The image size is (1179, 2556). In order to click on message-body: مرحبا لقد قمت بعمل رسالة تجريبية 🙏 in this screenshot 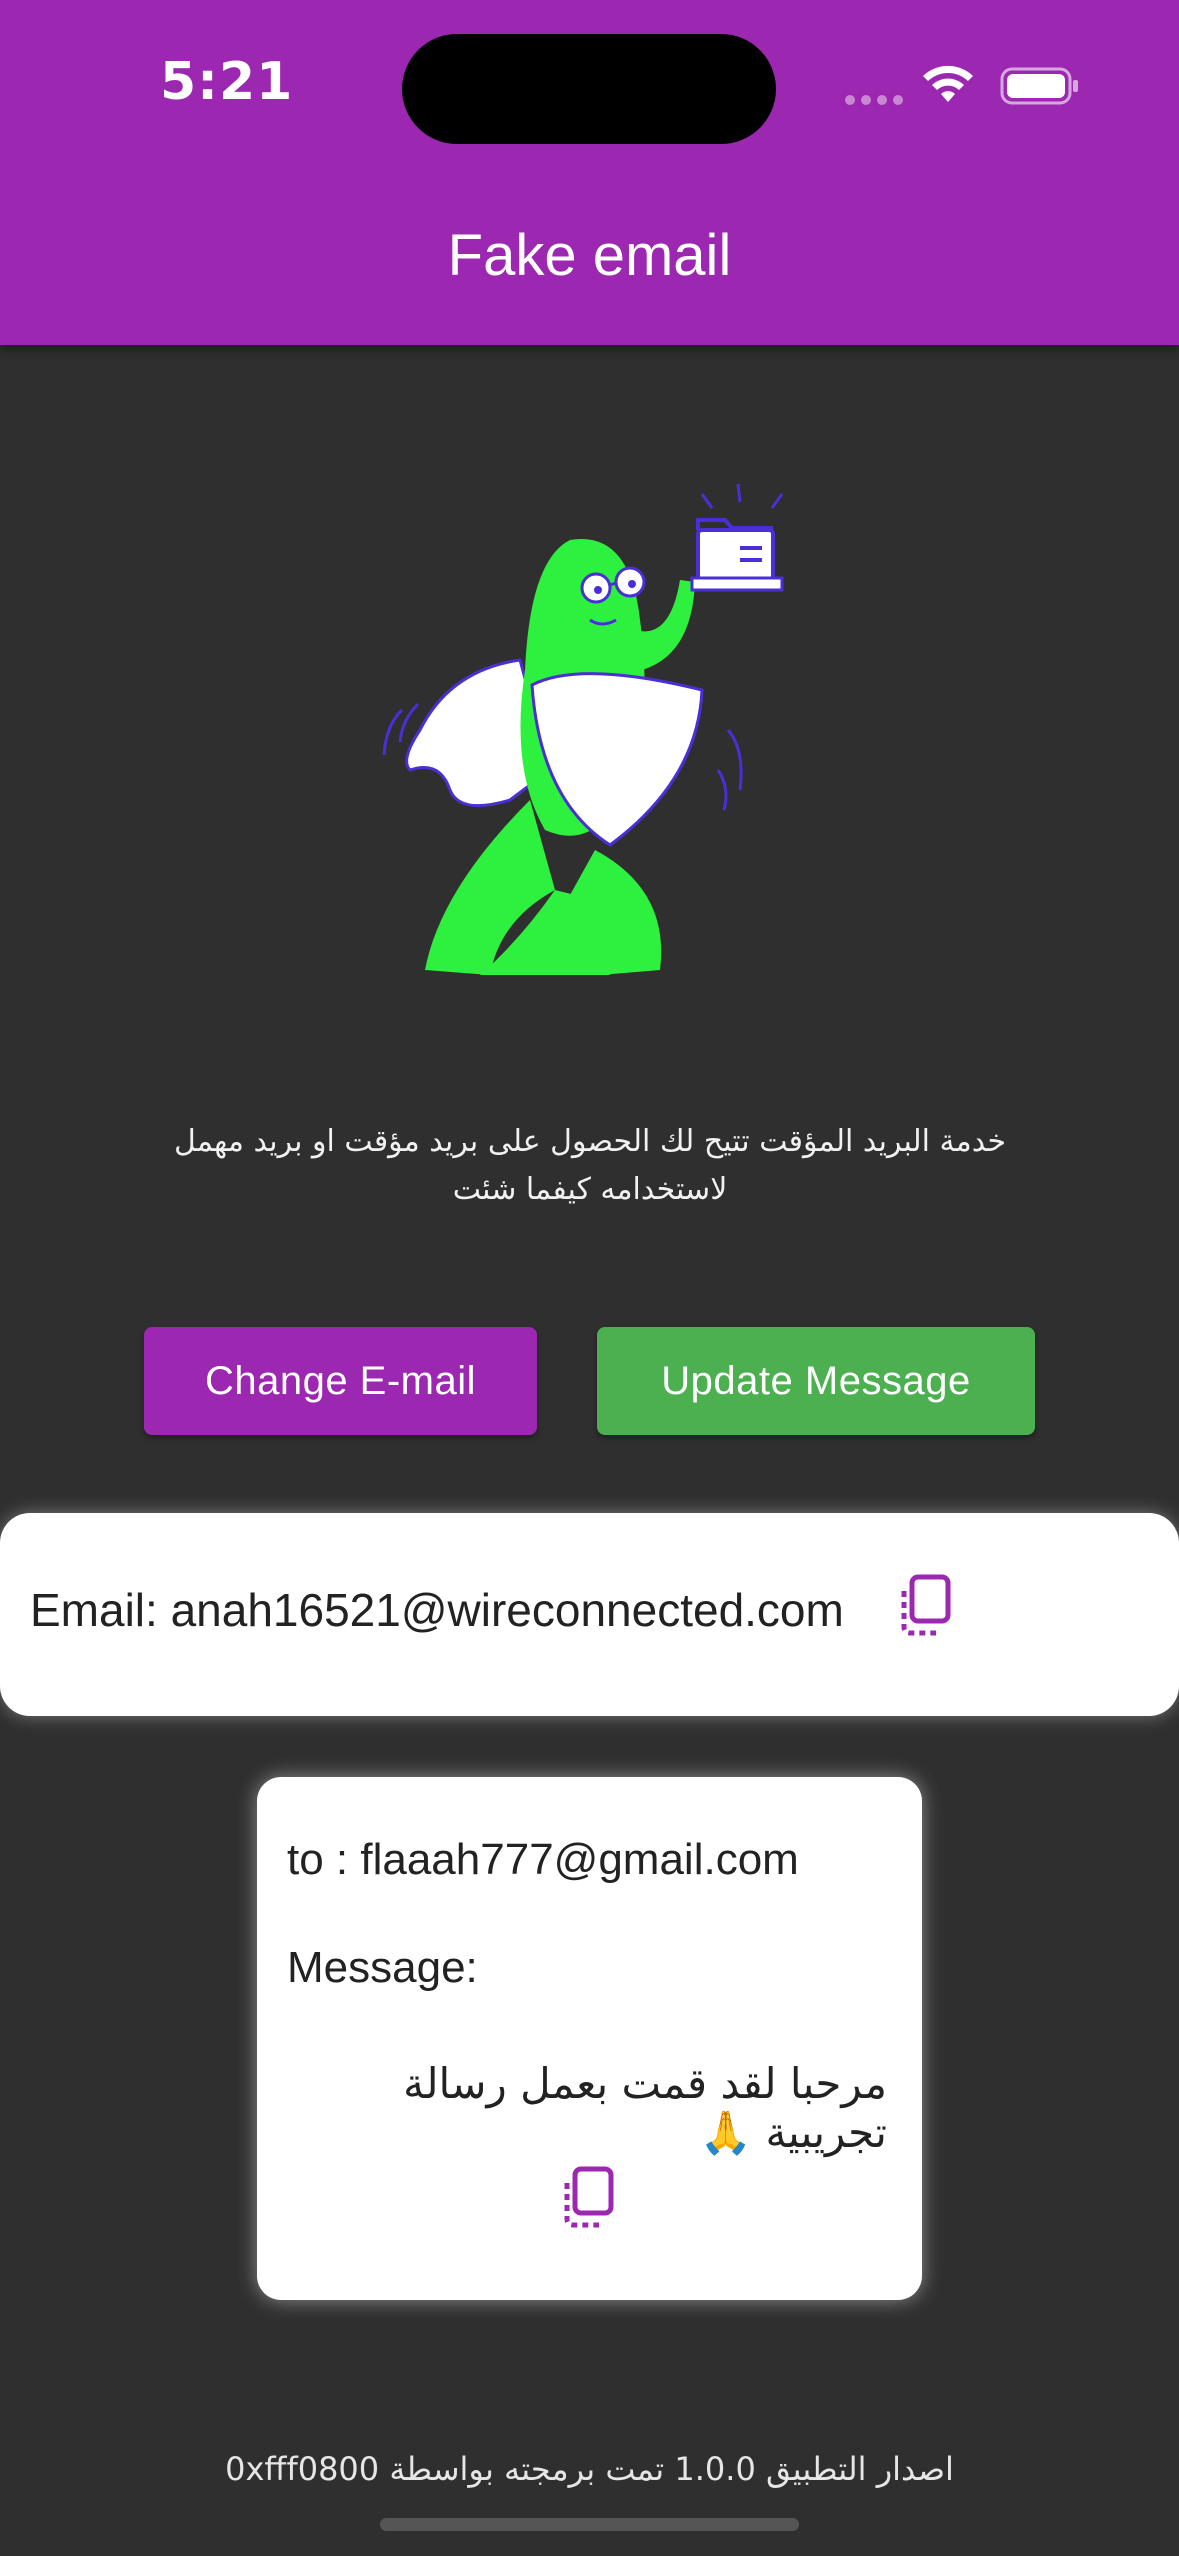, I will do `click(645, 2108)`.